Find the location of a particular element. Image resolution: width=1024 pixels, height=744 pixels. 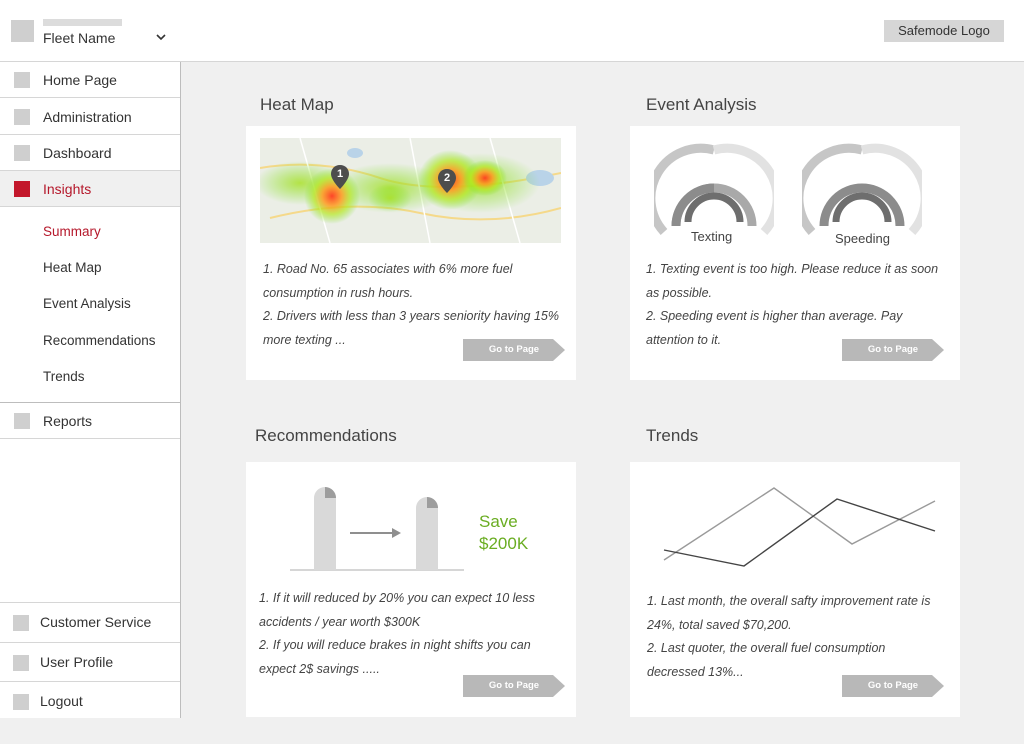

trends-title: Trends is located at coordinates (672, 435).